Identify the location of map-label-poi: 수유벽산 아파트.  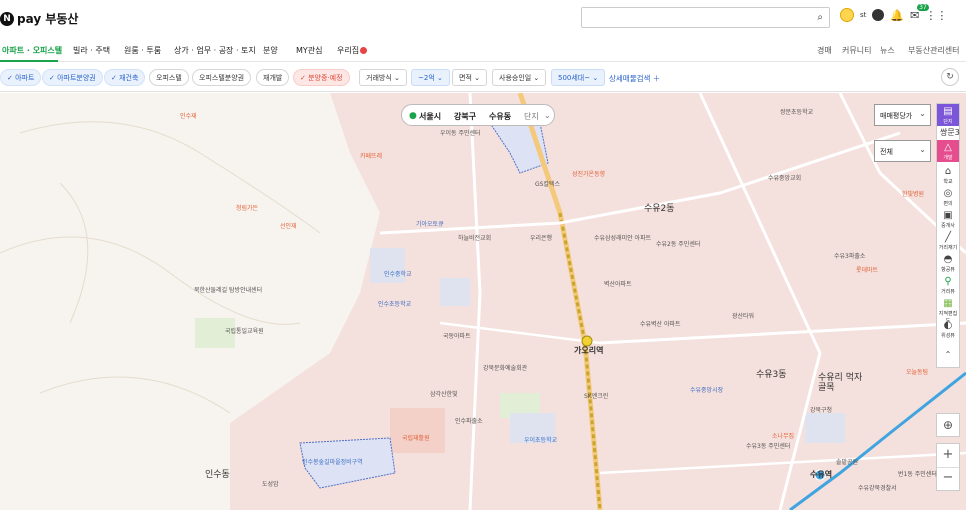
(660, 323).